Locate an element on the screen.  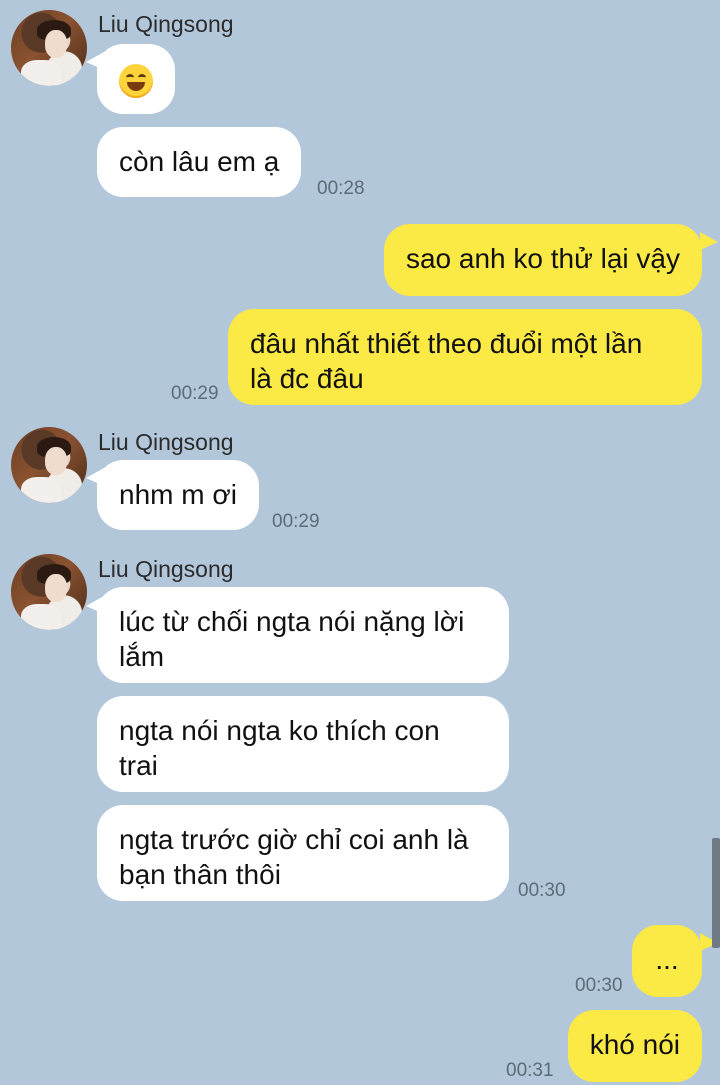
emoji-mouth is located at coordinates (136, 86).